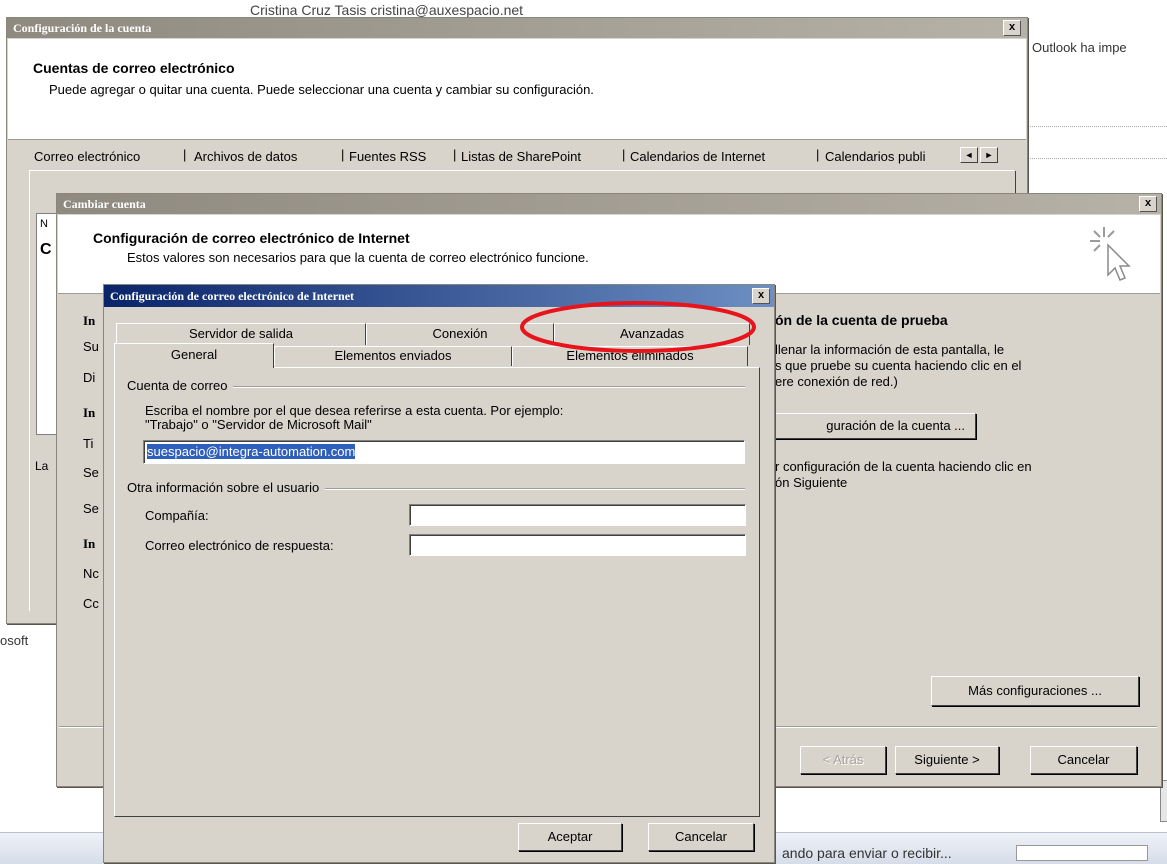 The image size is (1167, 864). I want to click on reply-email-label: Correo electrónico de respuesta:, so click(239, 545).